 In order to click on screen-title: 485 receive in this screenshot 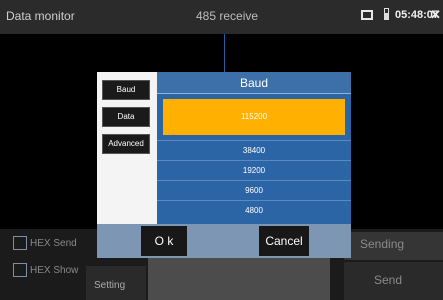, I will do `click(227, 16)`.